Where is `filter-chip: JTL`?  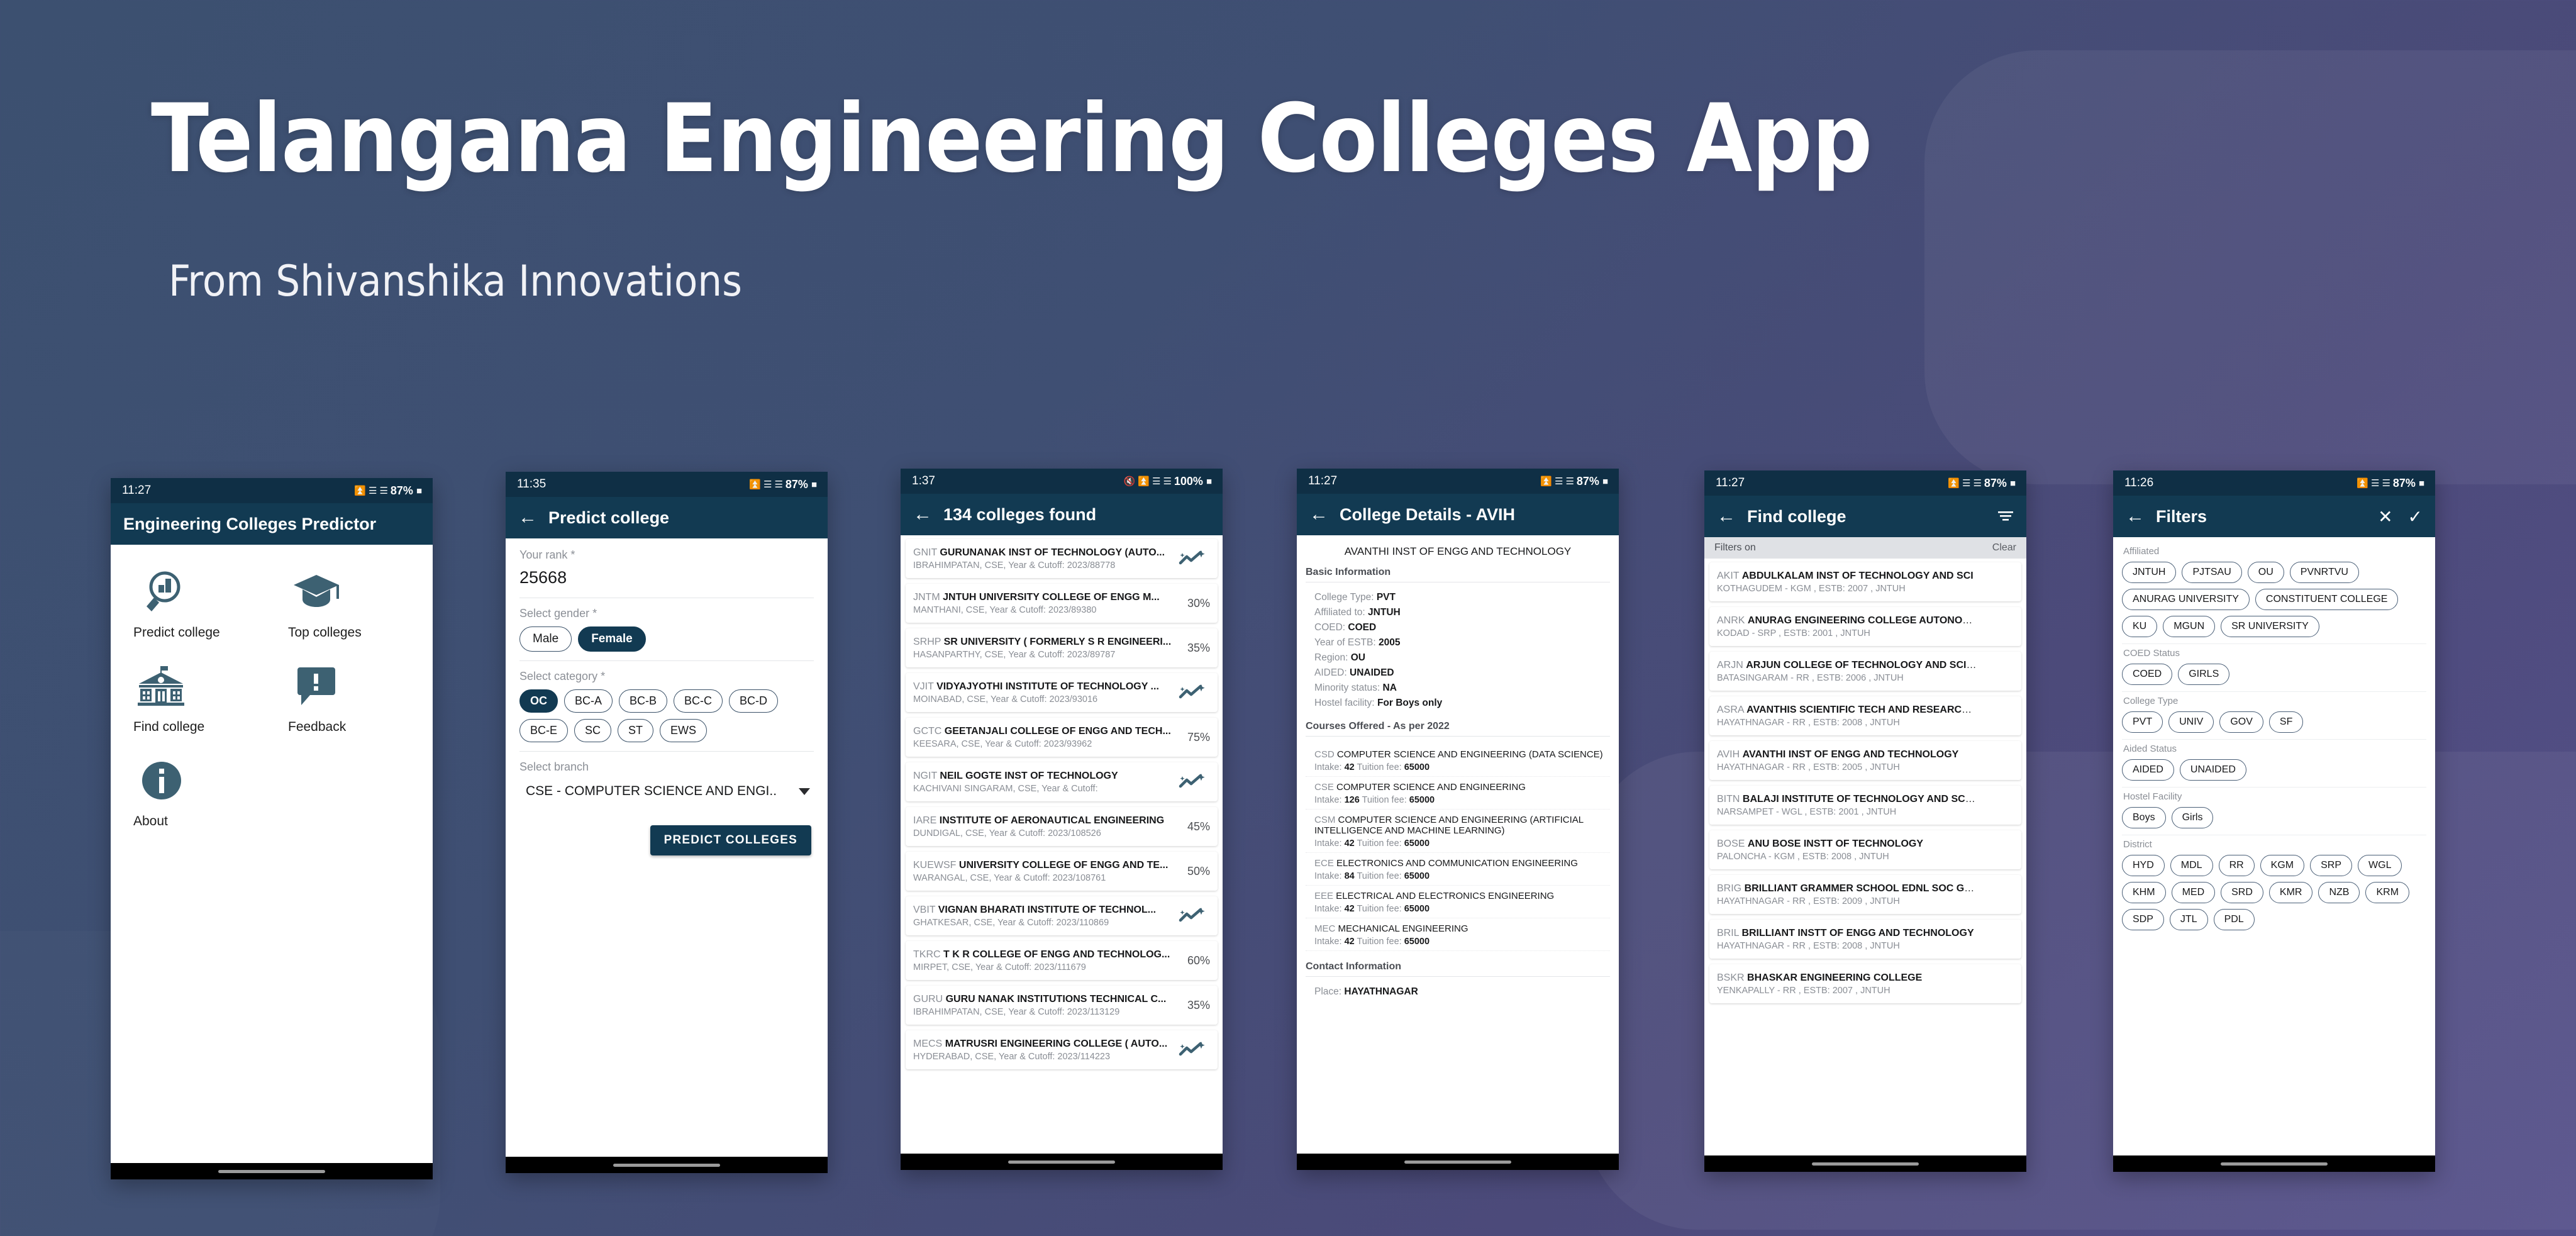
filter-chip: JTL is located at coordinates (2188, 919).